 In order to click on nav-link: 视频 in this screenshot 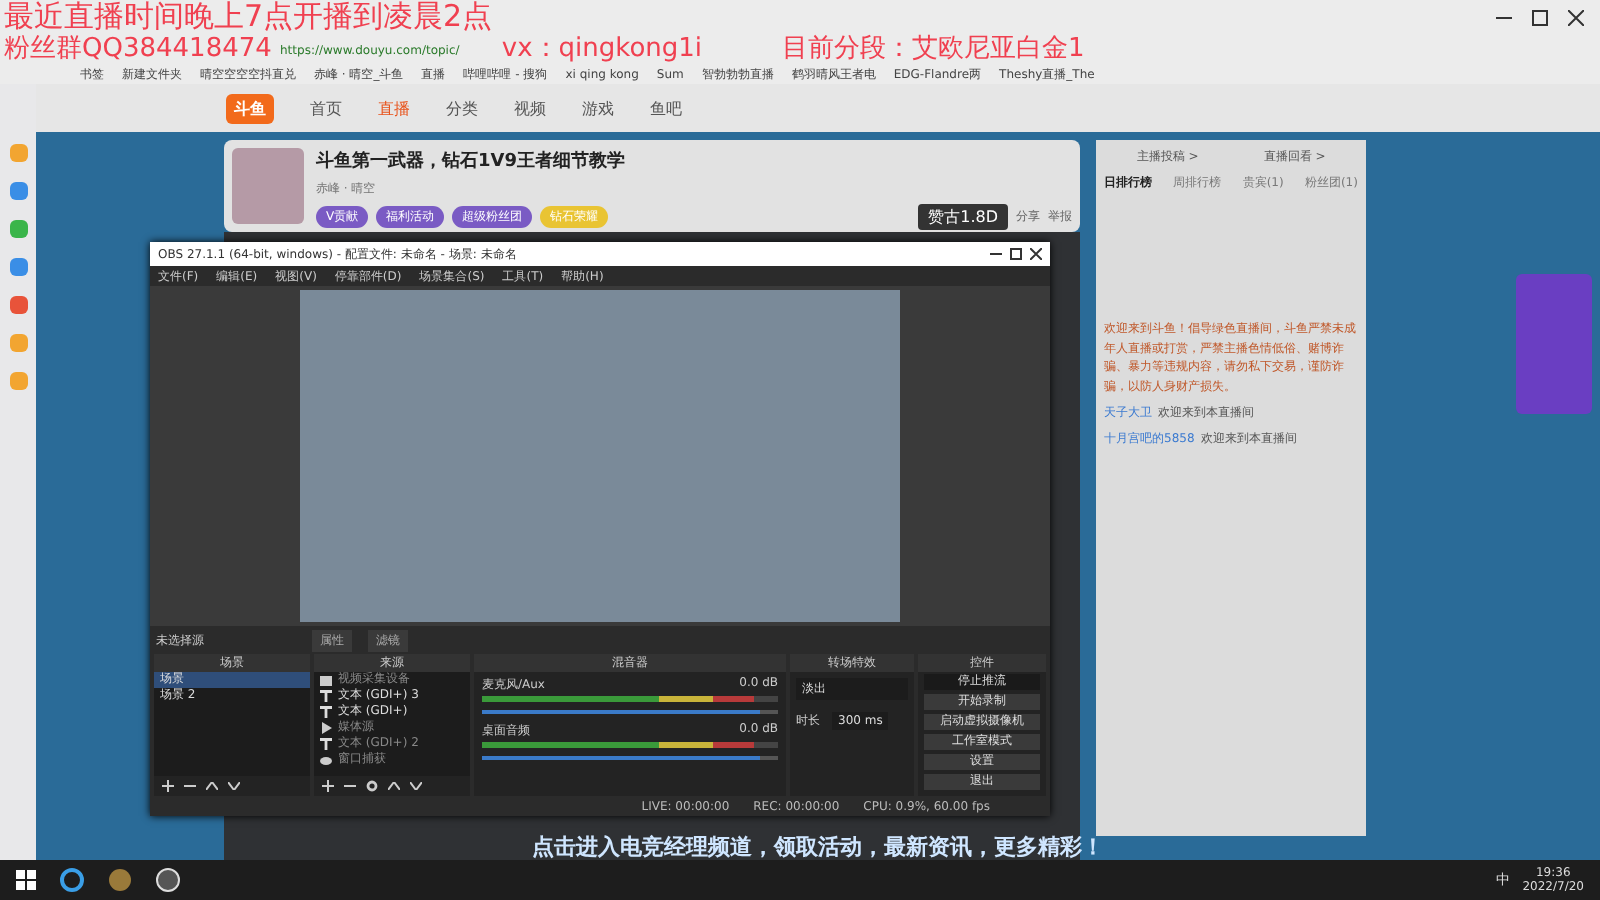, I will do `click(530, 108)`.